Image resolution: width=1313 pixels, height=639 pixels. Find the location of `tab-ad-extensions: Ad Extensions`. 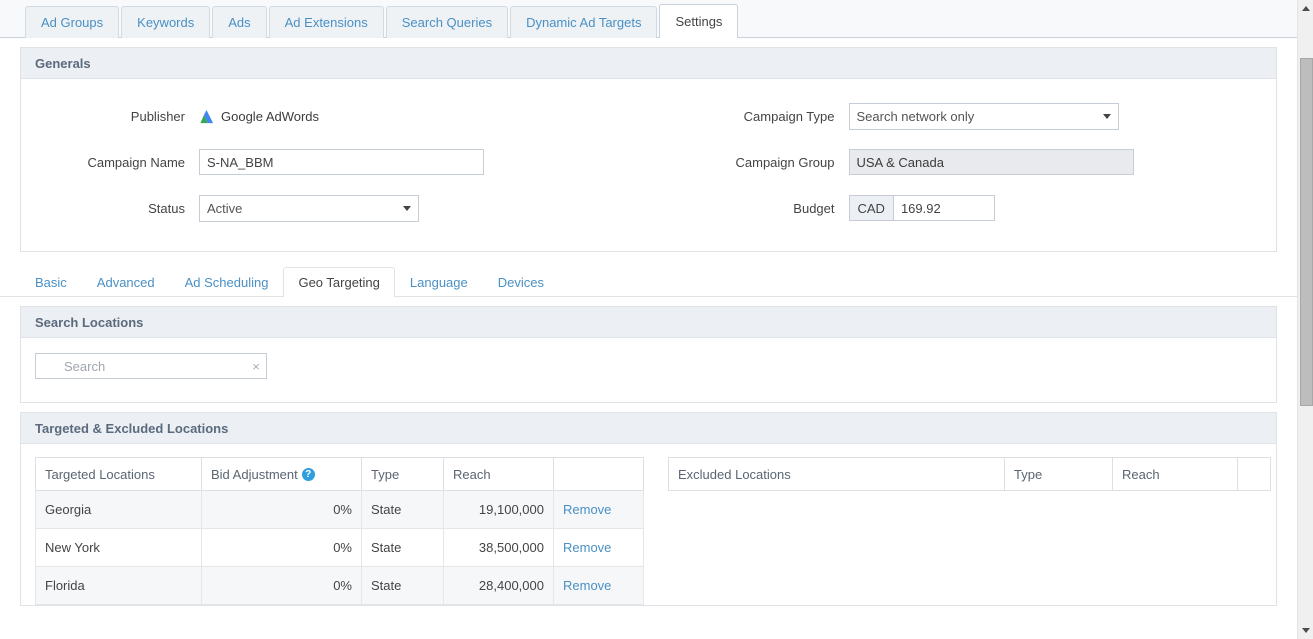

tab-ad-extensions: Ad Extensions is located at coordinates (326, 22).